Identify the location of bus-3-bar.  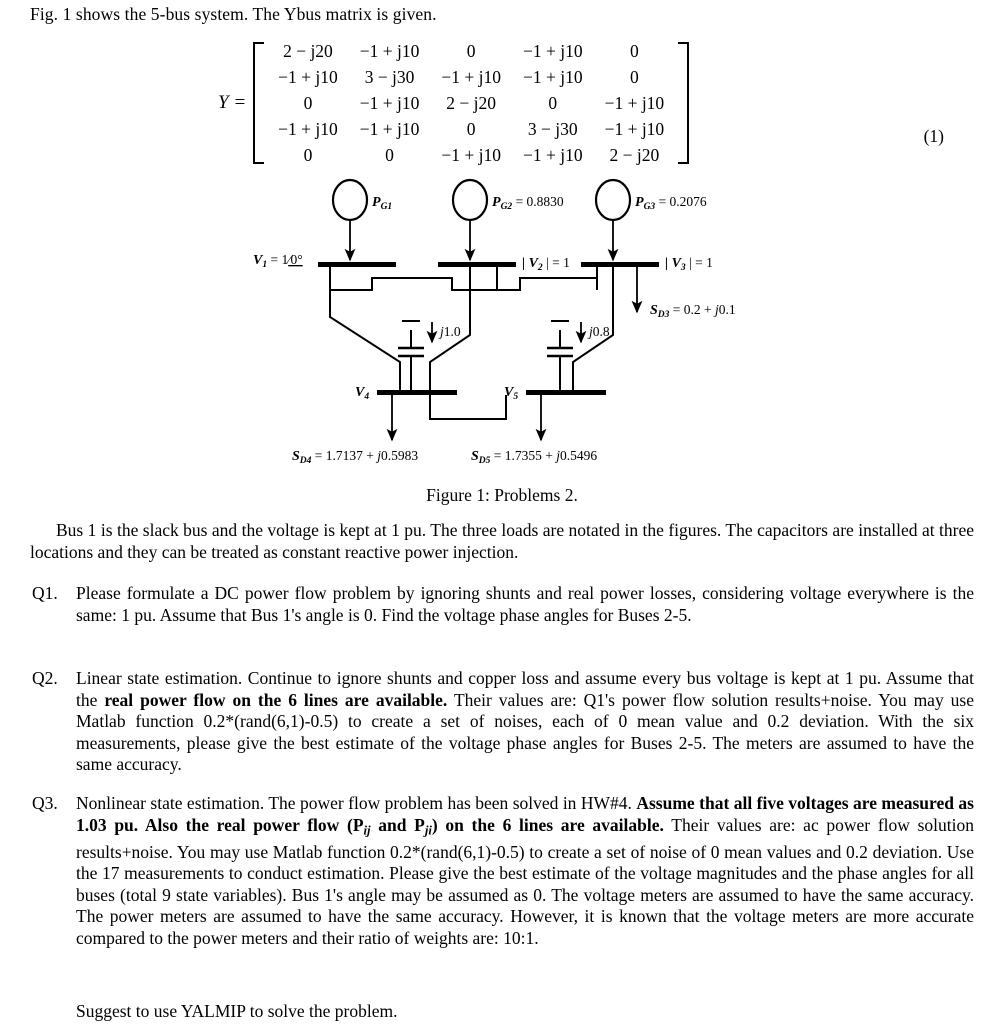
(620, 264).